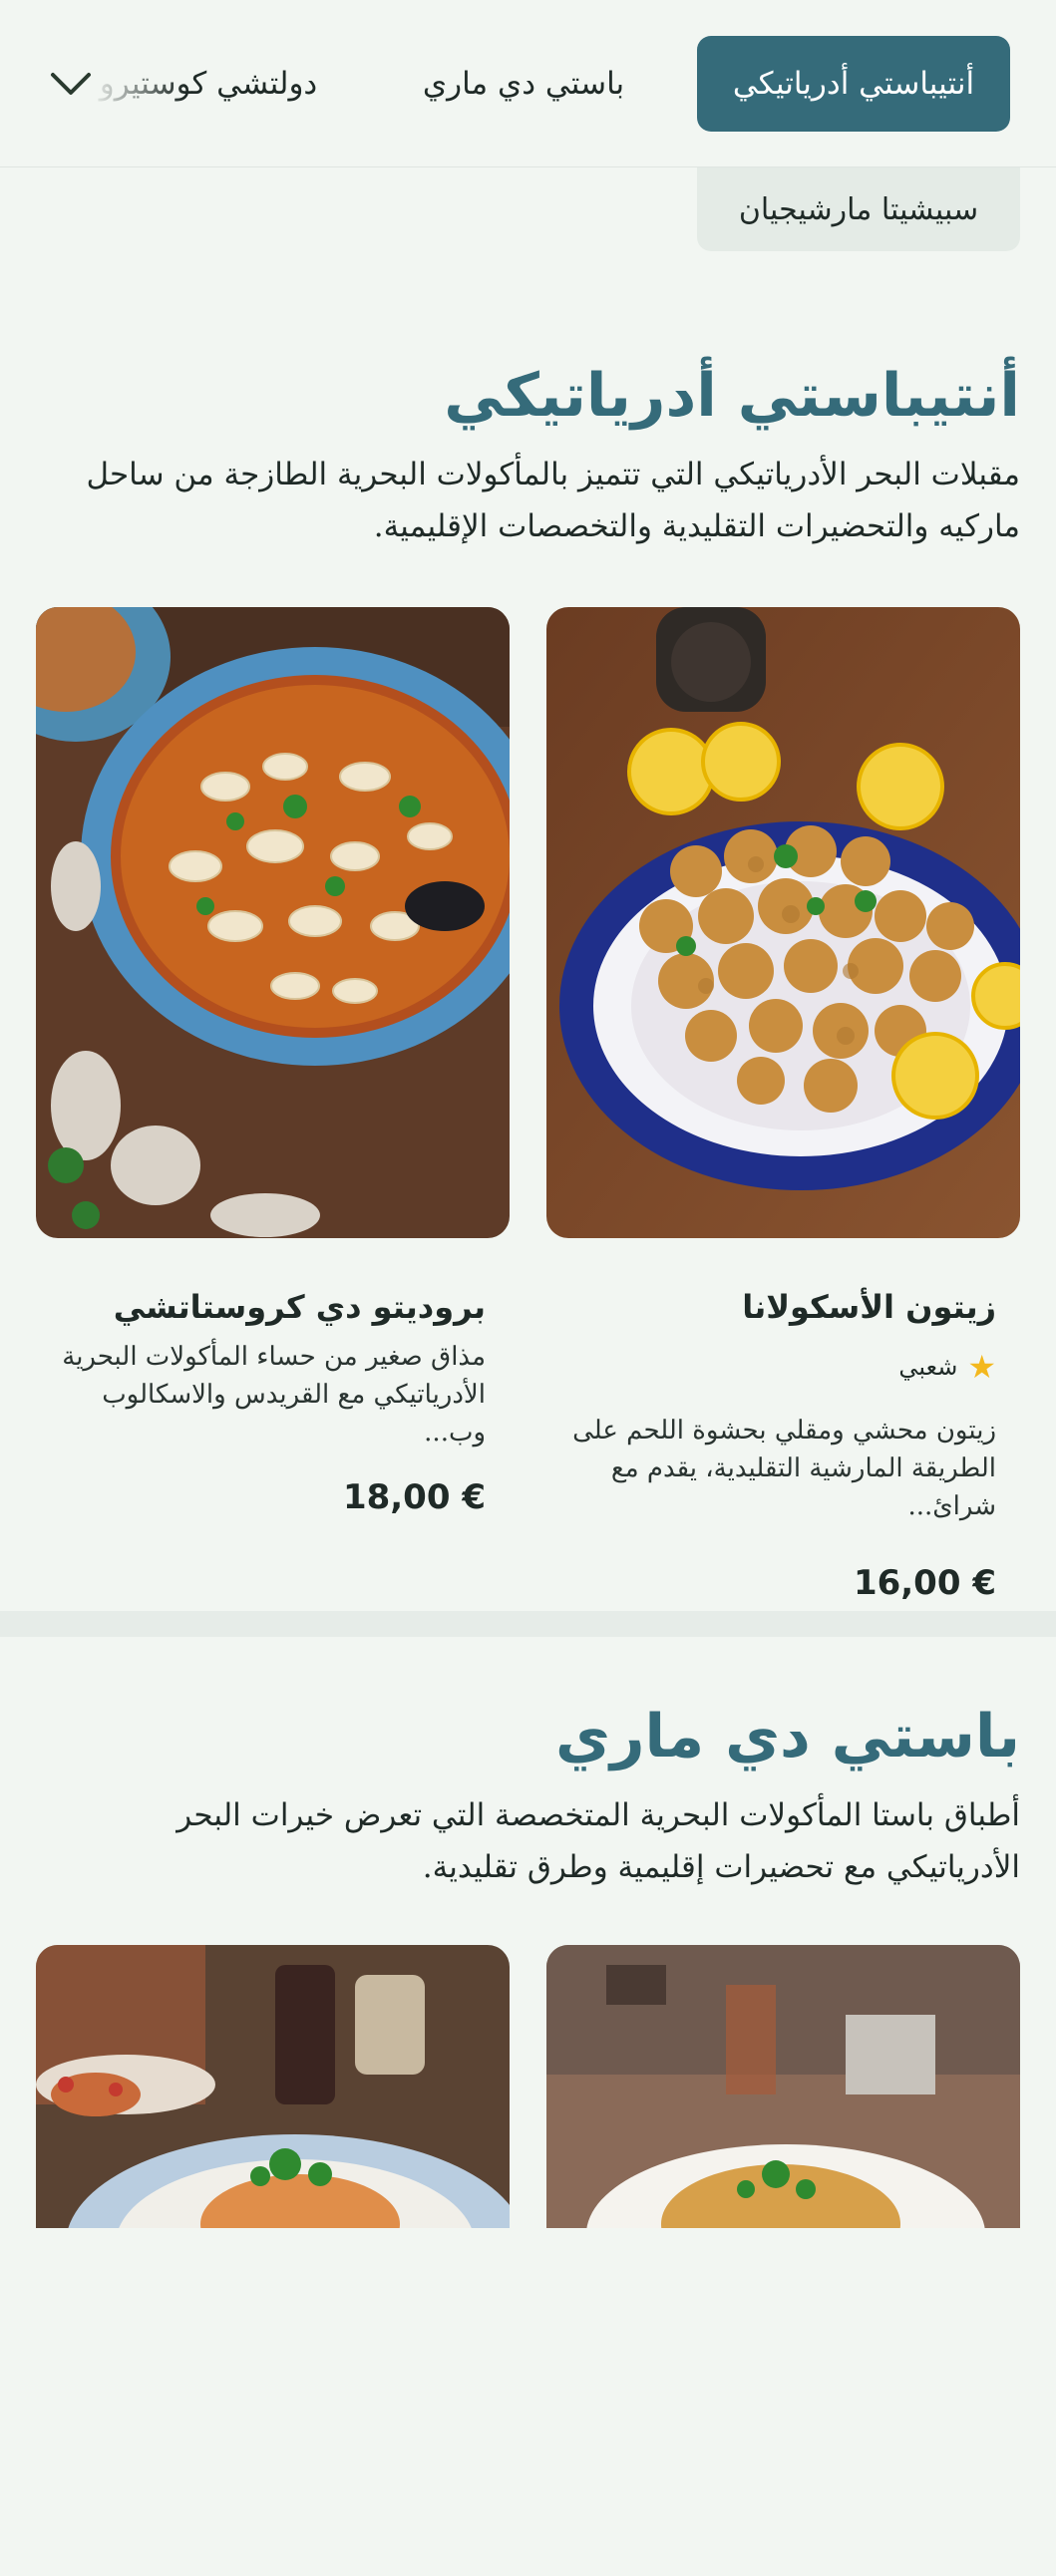  Describe the element at coordinates (783, 922) in the screenshot. I see `dish-image-olive` at that location.